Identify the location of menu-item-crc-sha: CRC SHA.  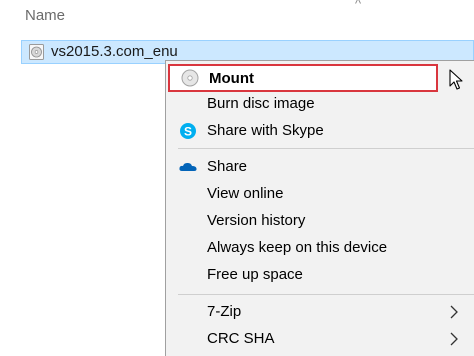
(320, 339).